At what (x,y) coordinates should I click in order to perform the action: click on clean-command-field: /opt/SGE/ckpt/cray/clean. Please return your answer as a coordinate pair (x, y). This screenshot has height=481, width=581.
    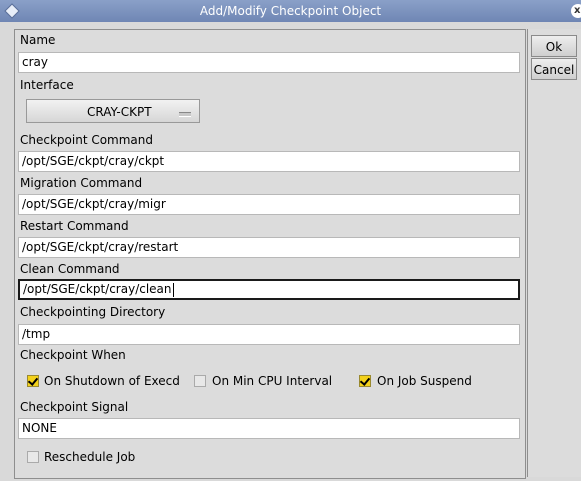
    Looking at the image, I should click on (269, 289).